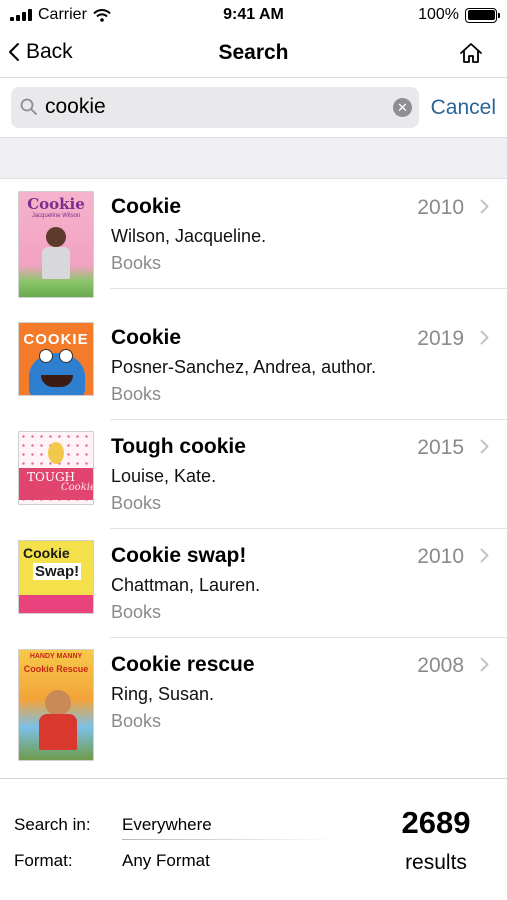  I want to click on search-in-label: Search in:, so click(52, 824).